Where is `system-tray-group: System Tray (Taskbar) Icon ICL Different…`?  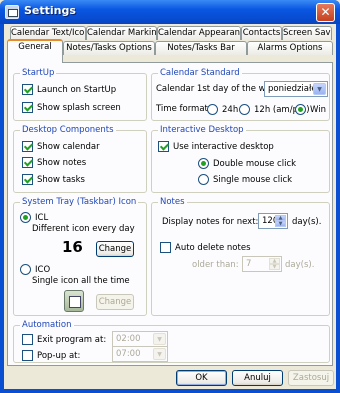 system-tray-group: System Tray (Taskbar) Icon ICL Different… is located at coordinates (80, 256).